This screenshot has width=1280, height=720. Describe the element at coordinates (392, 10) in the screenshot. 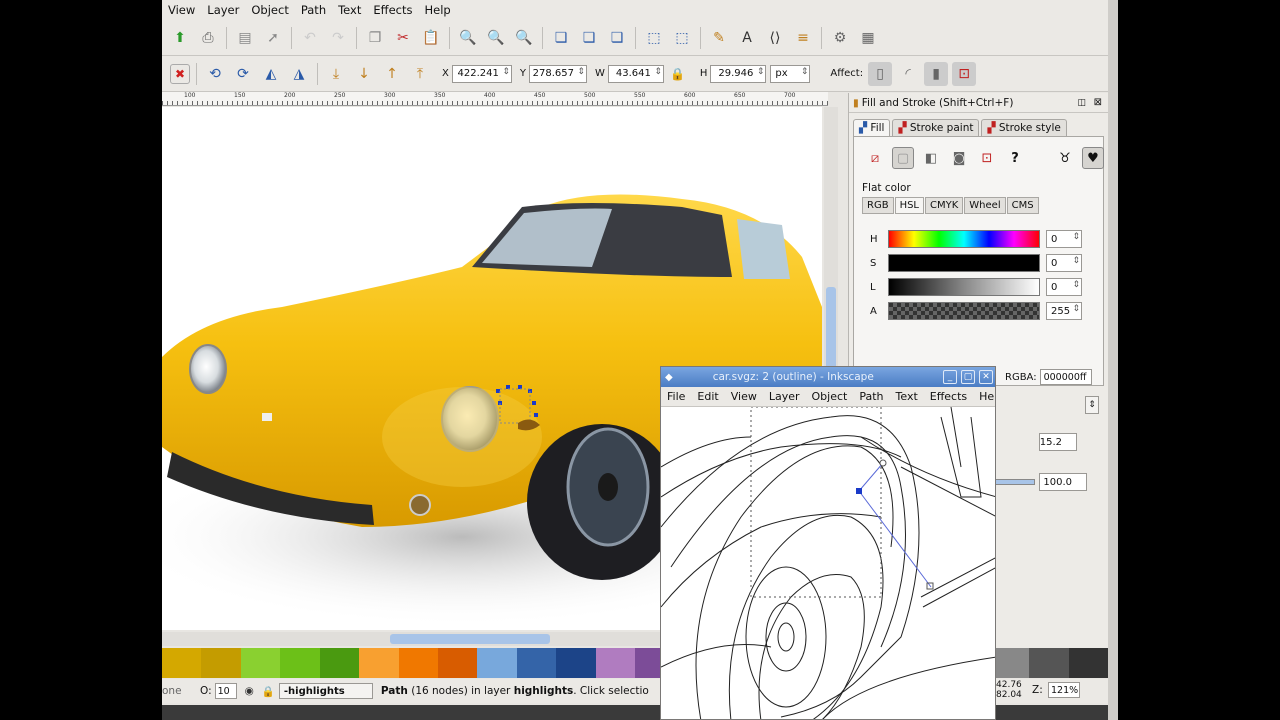

I see `menu-effects: Effects` at that location.